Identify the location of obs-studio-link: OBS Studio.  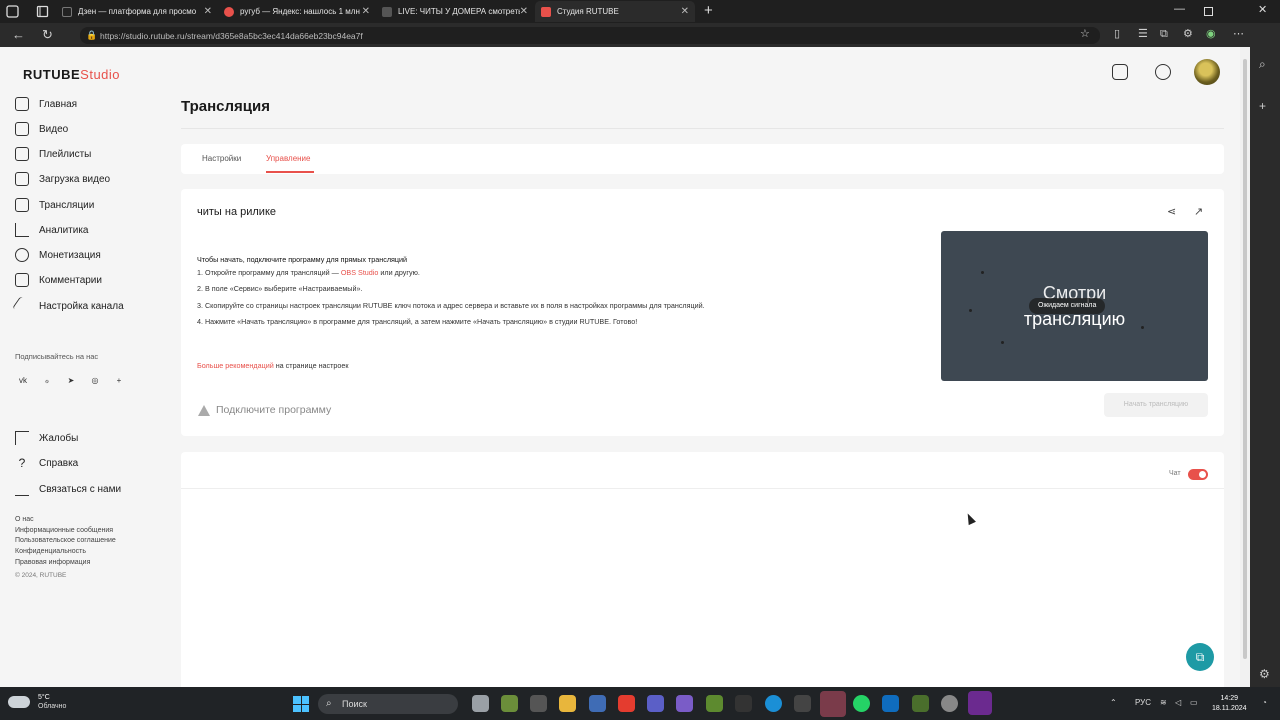
(360, 272).